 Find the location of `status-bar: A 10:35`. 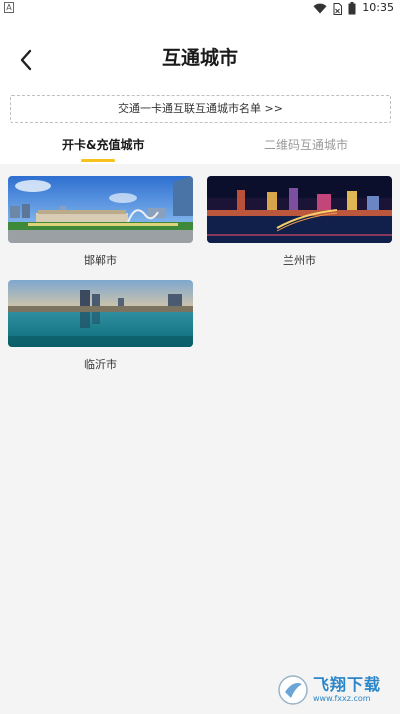

status-bar: A 10:35 is located at coordinates (200, 8).